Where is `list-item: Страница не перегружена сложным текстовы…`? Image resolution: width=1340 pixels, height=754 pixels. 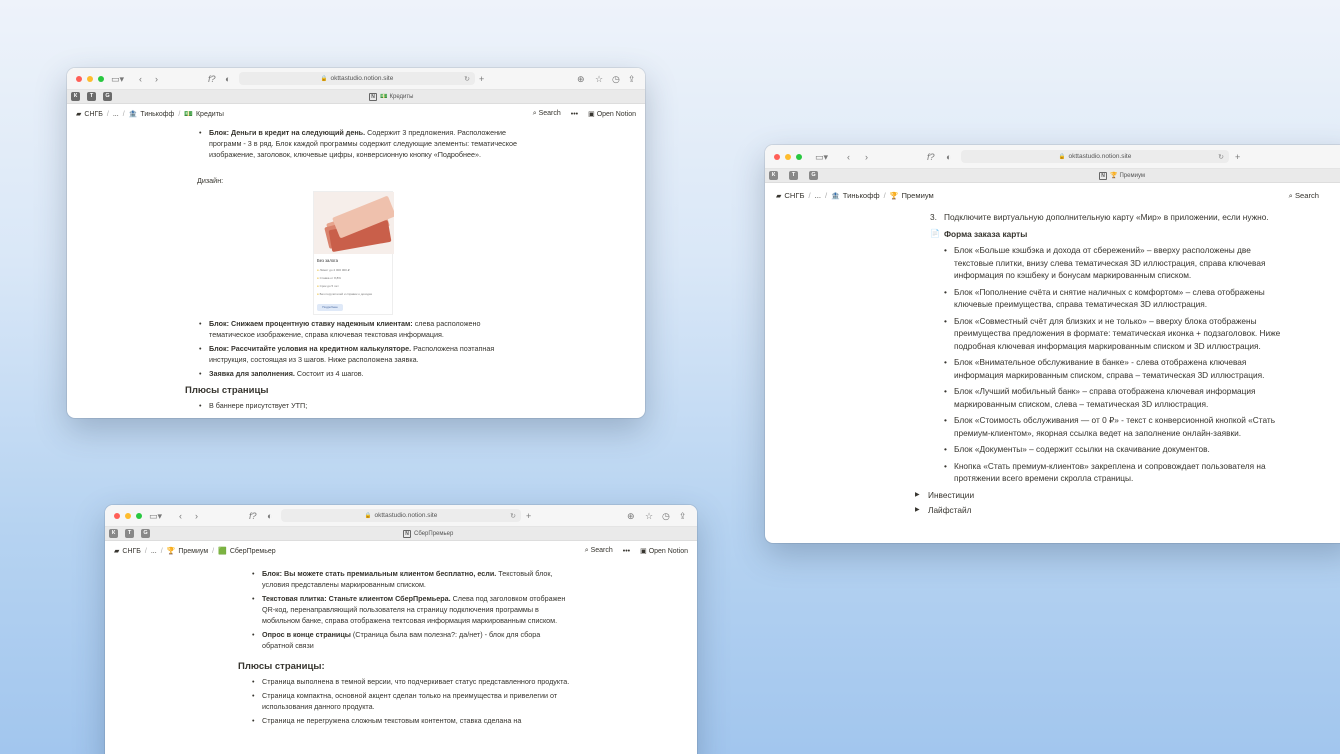 list-item: Страница не перегружена сложным текстовы… is located at coordinates (410, 720).